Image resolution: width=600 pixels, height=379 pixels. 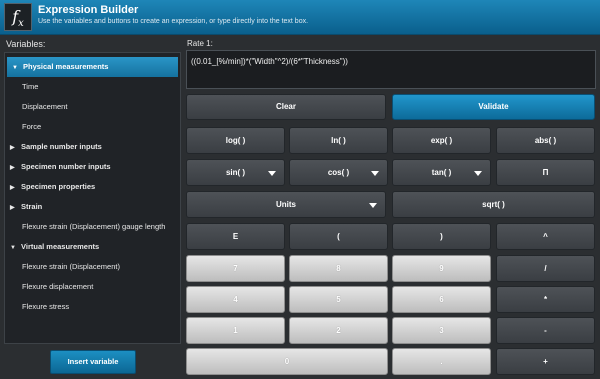 I want to click on digit-0-button: 0, so click(x=287, y=361).